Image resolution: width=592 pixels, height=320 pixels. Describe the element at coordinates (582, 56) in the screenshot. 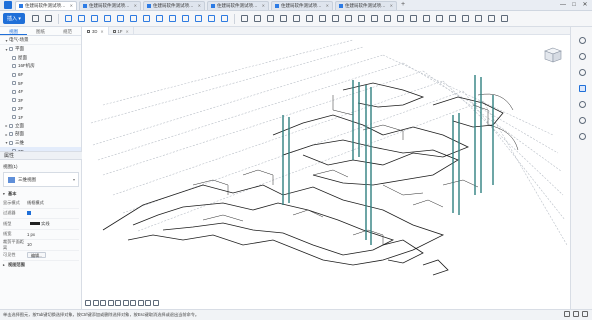

I see `collaboration-button` at that location.